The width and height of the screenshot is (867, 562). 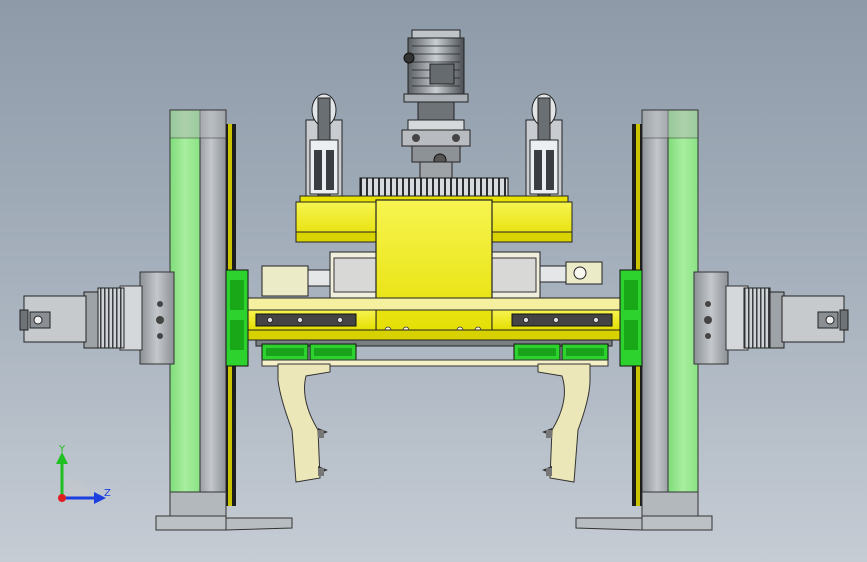 What do you see at coordinates (436, 66) in the screenshot?
I see `drive-motor` at bounding box center [436, 66].